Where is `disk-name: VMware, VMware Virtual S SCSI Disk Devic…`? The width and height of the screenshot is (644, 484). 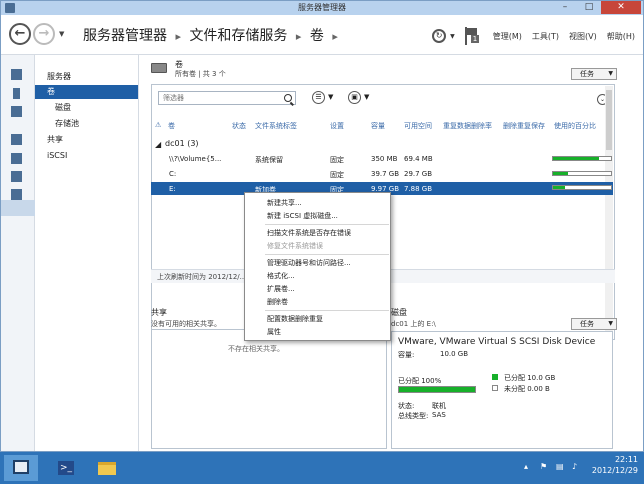 disk-name: VMware, VMware Virtual S SCSI Disk Devic… is located at coordinates (497, 342).